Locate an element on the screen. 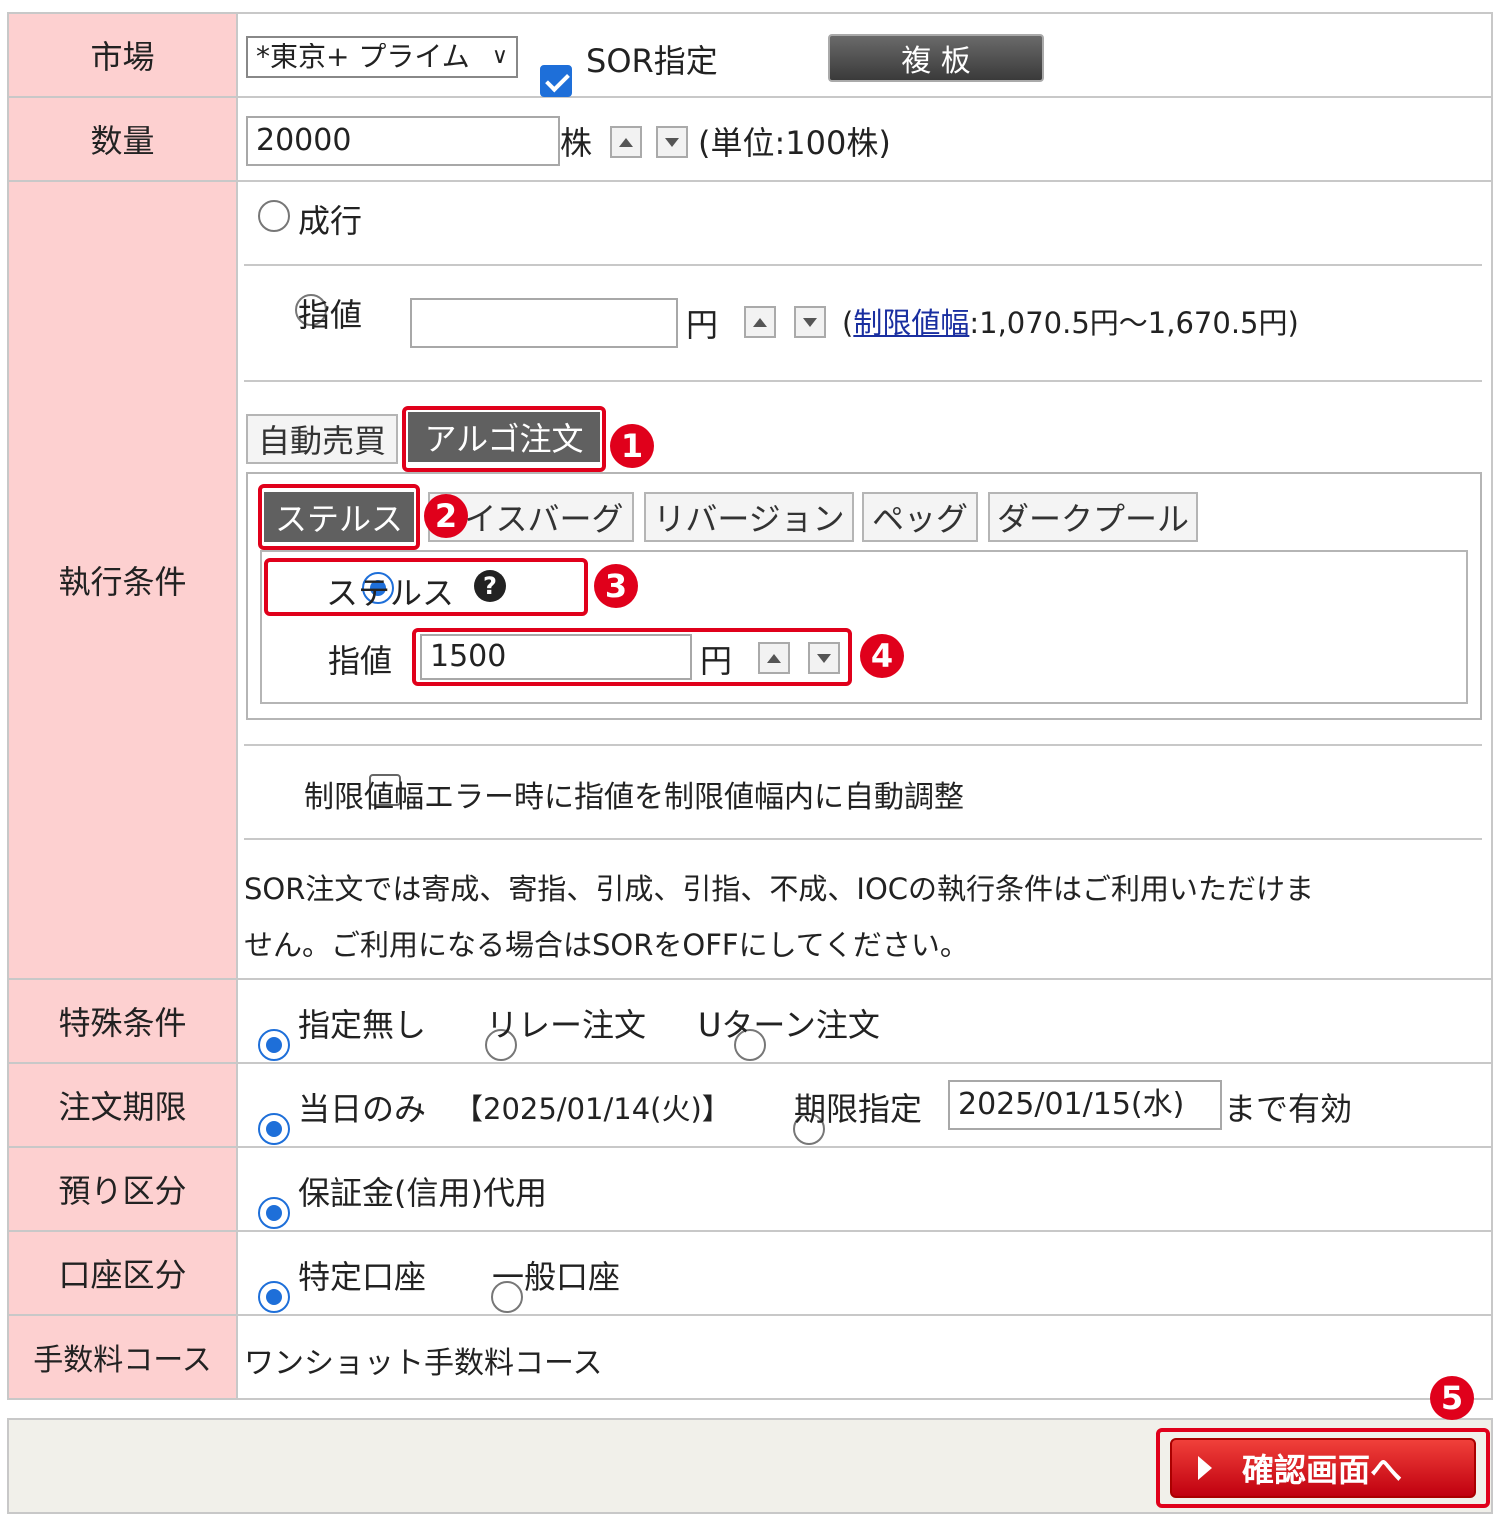  board-button: 複 板 is located at coordinates (936, 58).